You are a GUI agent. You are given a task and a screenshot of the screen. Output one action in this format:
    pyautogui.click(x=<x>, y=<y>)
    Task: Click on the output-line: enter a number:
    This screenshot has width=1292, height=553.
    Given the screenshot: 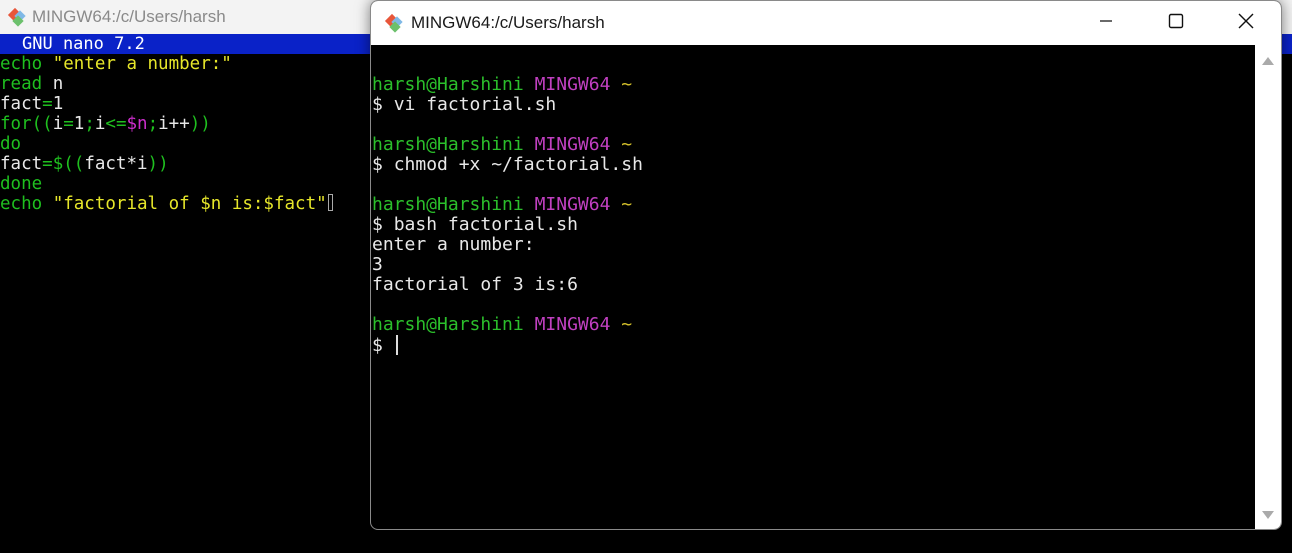 What is the action you would take?
    pyautogui.click(x=453, y=244)
    